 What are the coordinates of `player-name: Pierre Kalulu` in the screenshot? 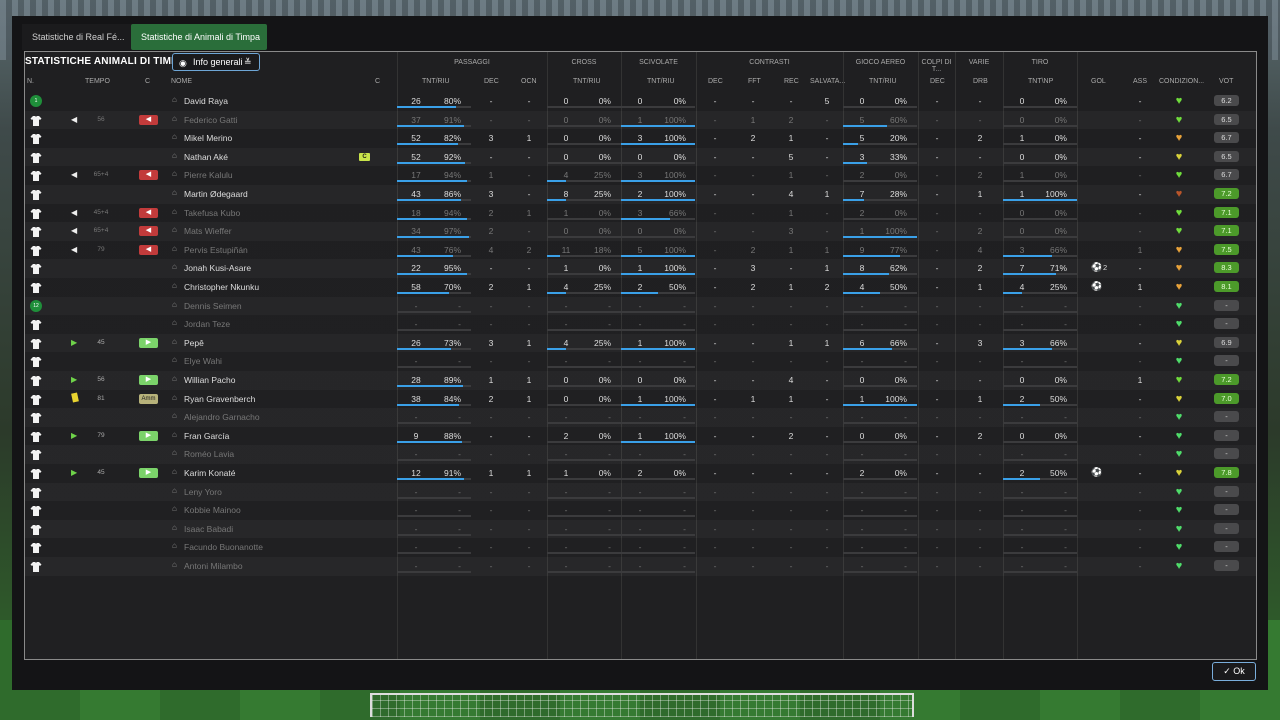 It's located at (208, 175).